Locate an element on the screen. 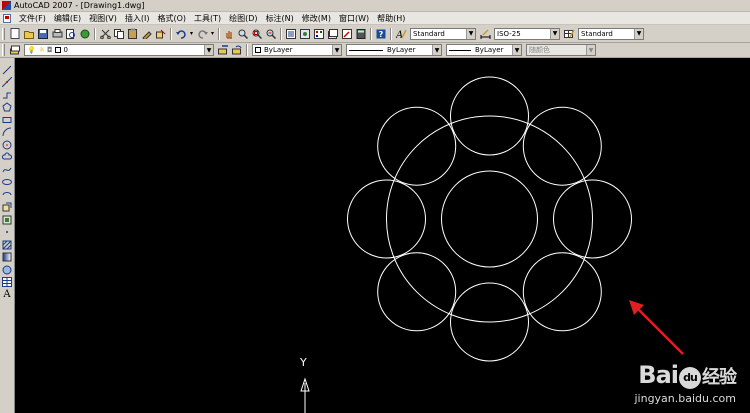  zoom-window-icon is located at coordinates (257, 34).